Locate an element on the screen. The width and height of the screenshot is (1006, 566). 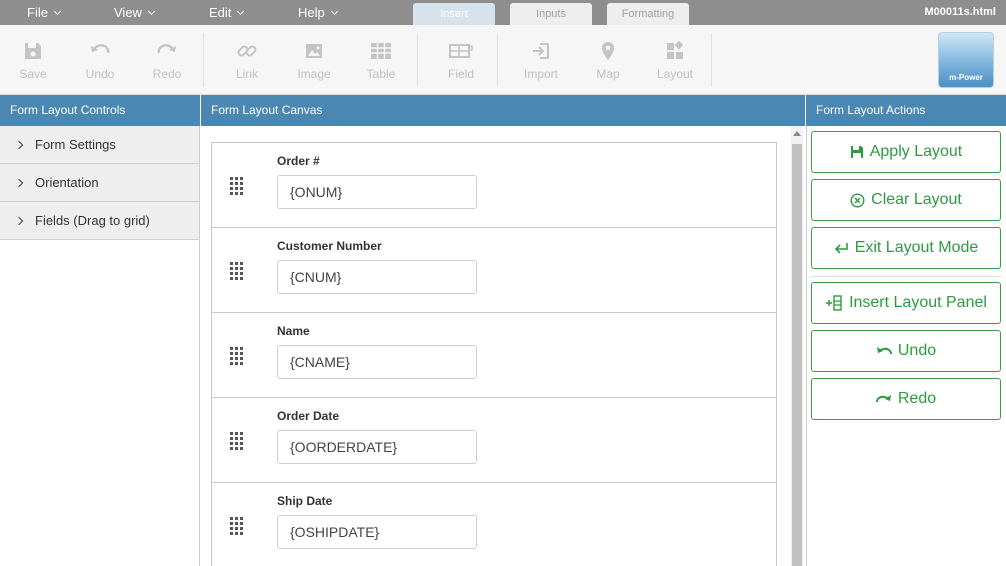
layout-label: Layout is located at coordinates (675, 74).